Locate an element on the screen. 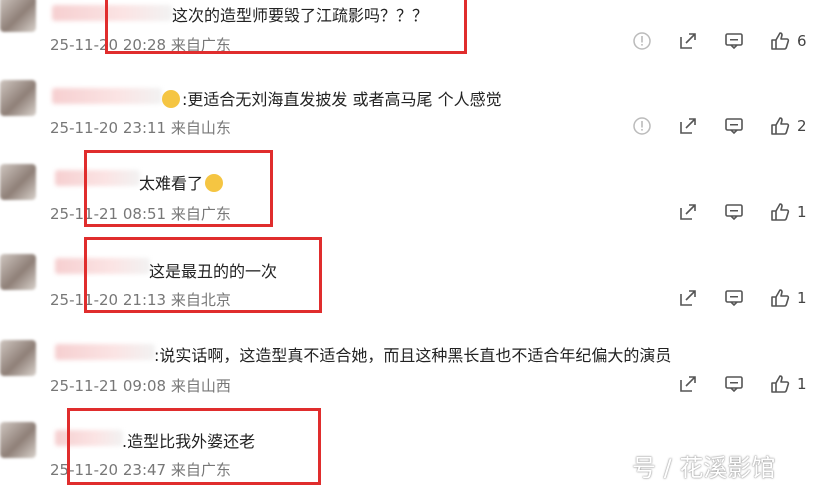 The image size is (821, 485). like-count: 6 is located at coordinates (802, 41).